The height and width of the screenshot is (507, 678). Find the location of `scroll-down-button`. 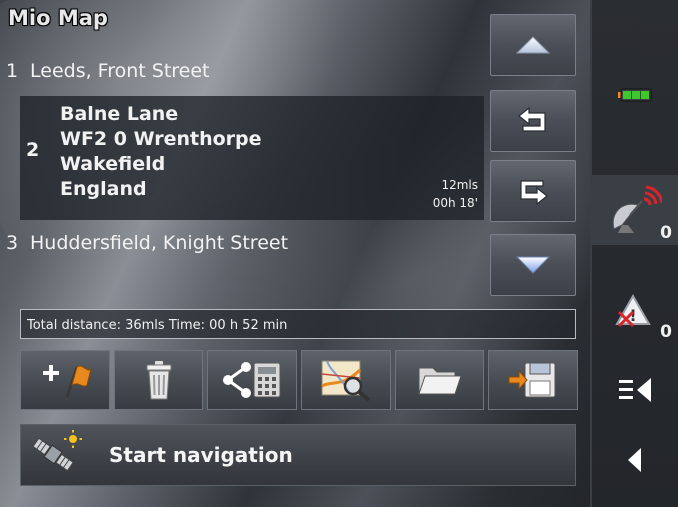

scroll-down-button is located at coordinates (533, 265).